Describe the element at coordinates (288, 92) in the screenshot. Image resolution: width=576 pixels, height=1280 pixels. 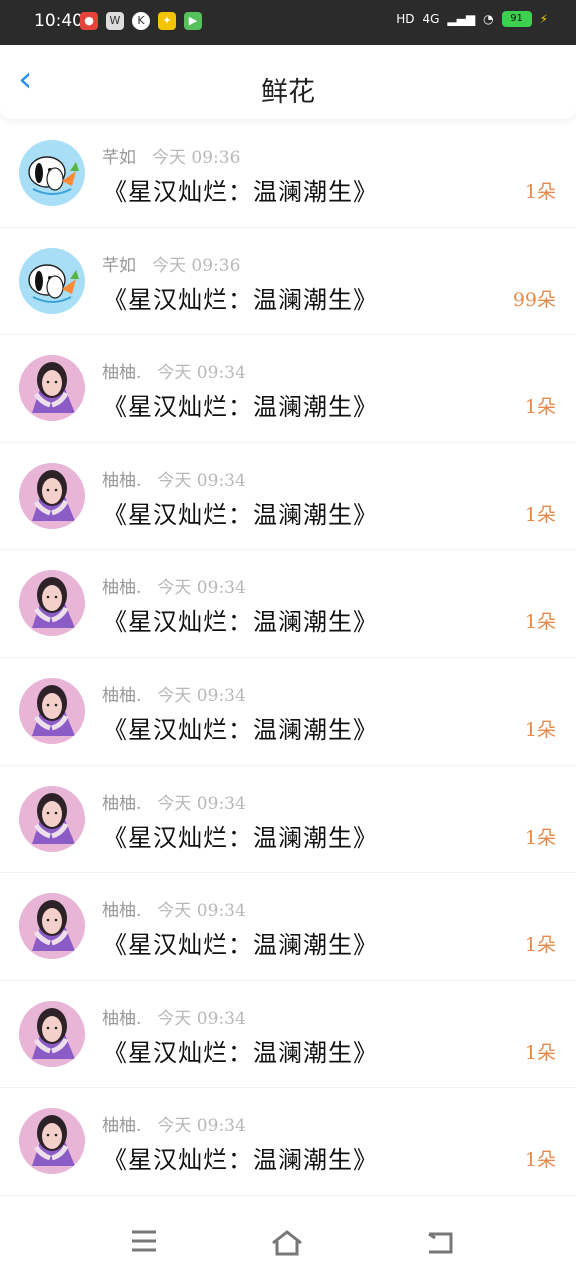
I see `page-title: 鲜花` at that location.